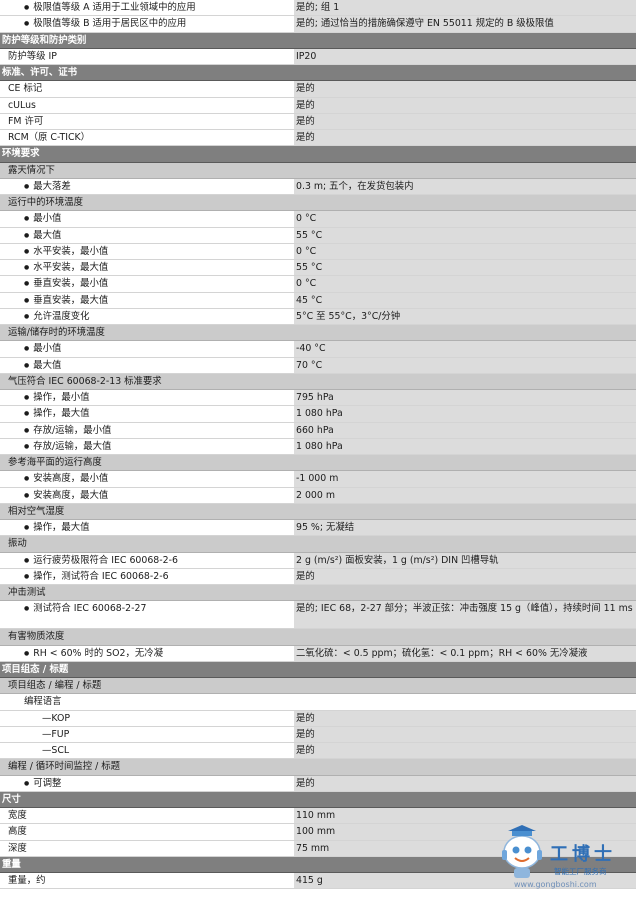 Image resolution: width=636 pixels, height=904 pixels. I want to click on spec-label: FM 许可, so click(26, 121).